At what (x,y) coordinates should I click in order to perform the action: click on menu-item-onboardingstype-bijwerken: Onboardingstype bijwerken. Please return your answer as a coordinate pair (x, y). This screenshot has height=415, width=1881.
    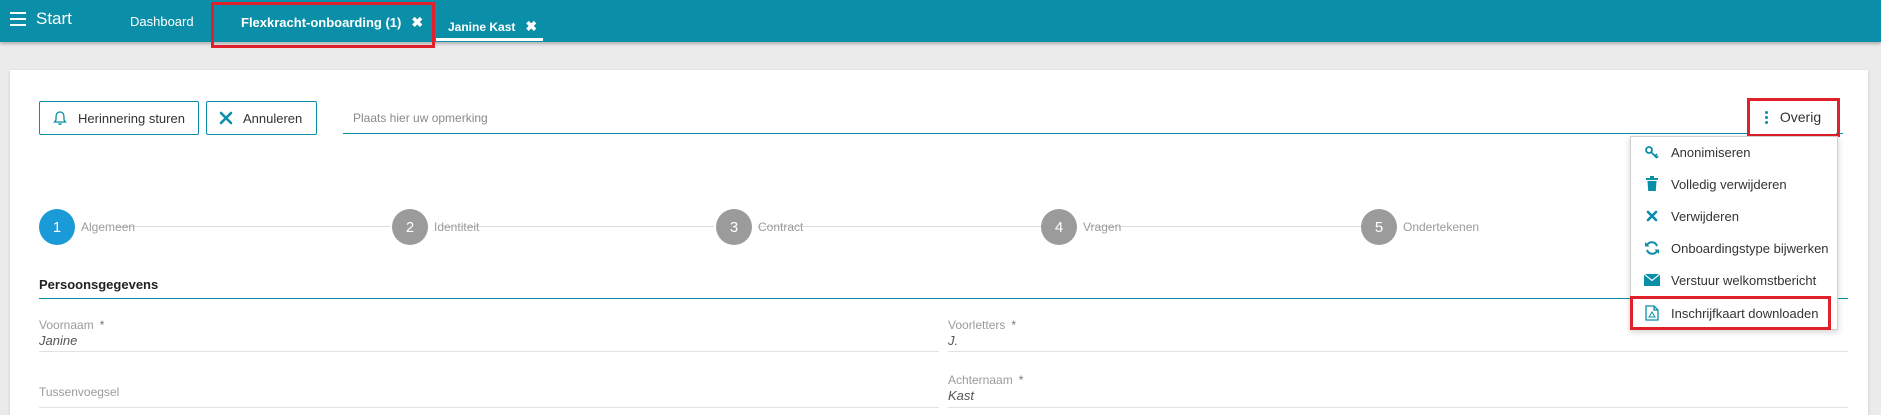
    Looking at the image, I should click on (1734, 248).